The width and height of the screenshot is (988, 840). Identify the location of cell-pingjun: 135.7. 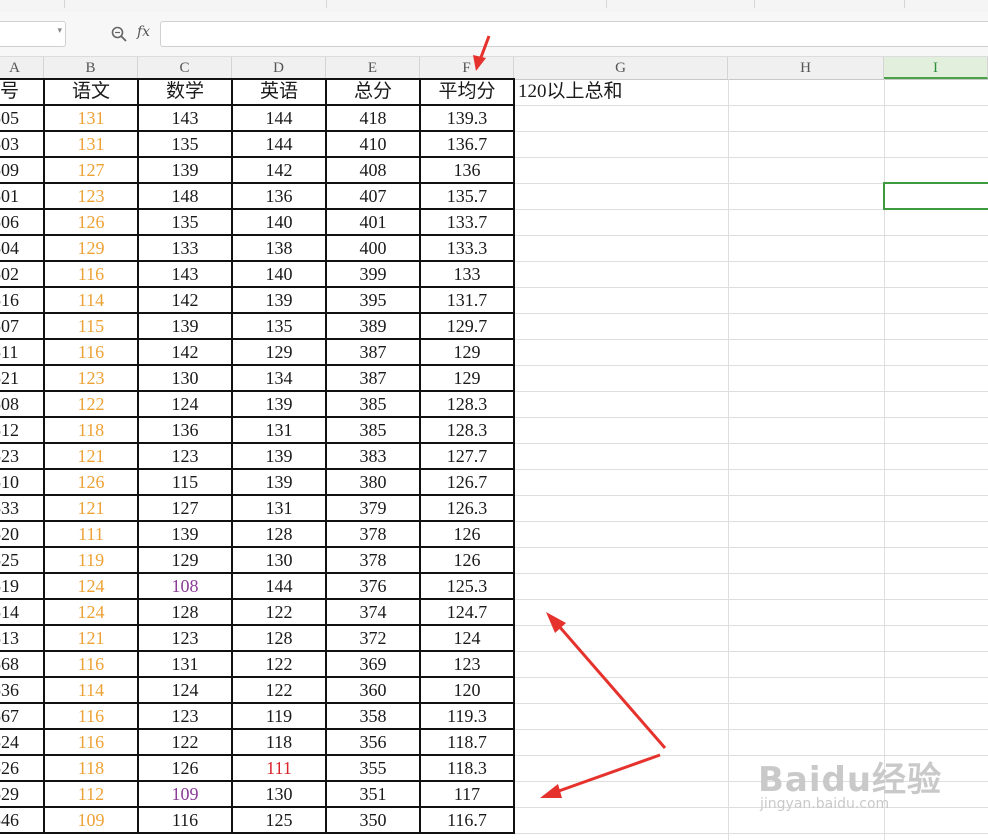
(467, 196).